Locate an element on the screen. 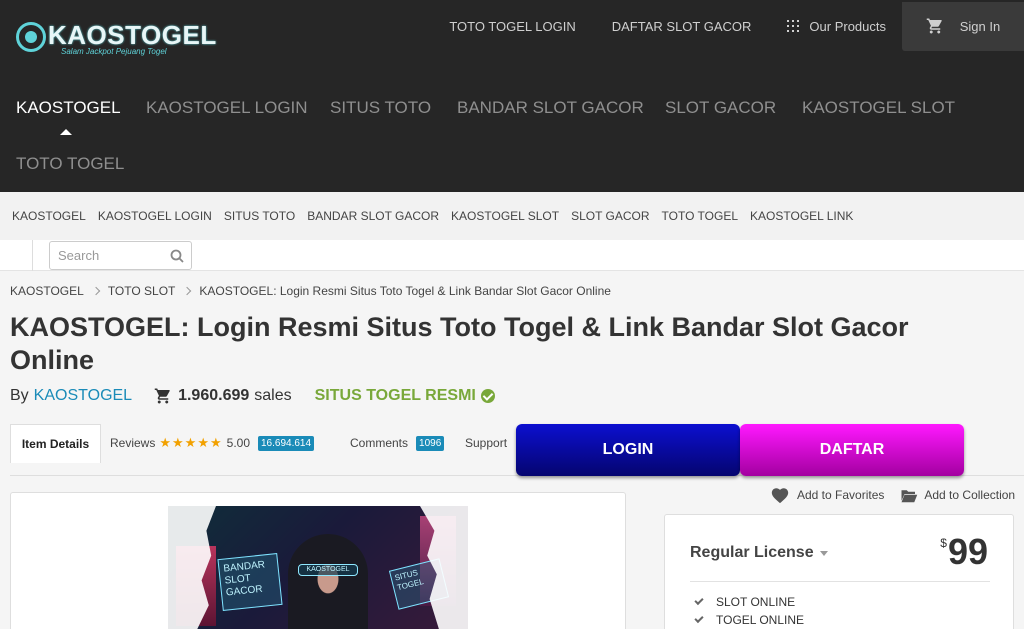  collection-label: Add to Collection is located at coordinates (970, 495).